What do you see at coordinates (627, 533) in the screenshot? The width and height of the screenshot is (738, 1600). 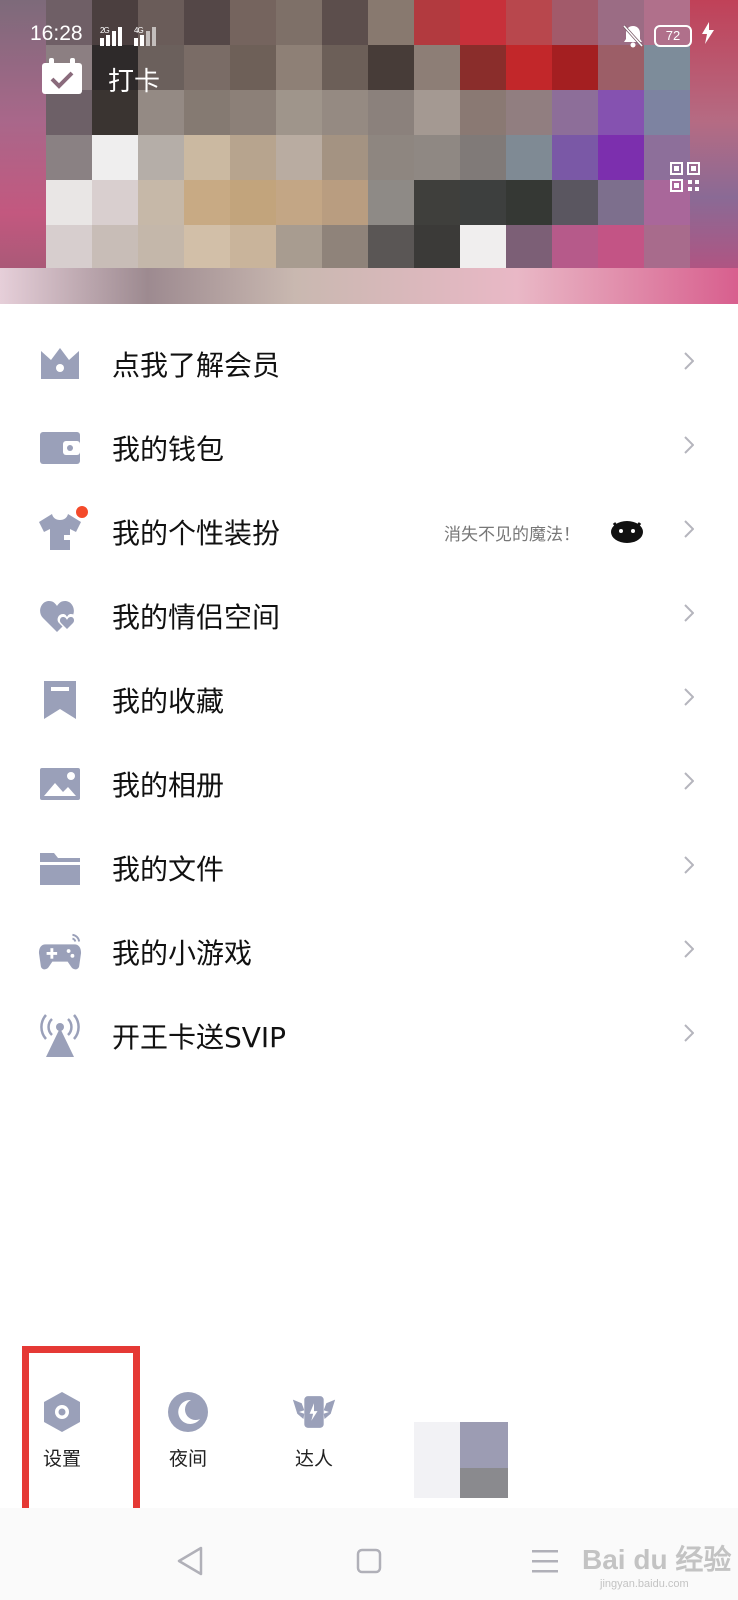 I see `mask-icon` at bounding box center [627, 533].